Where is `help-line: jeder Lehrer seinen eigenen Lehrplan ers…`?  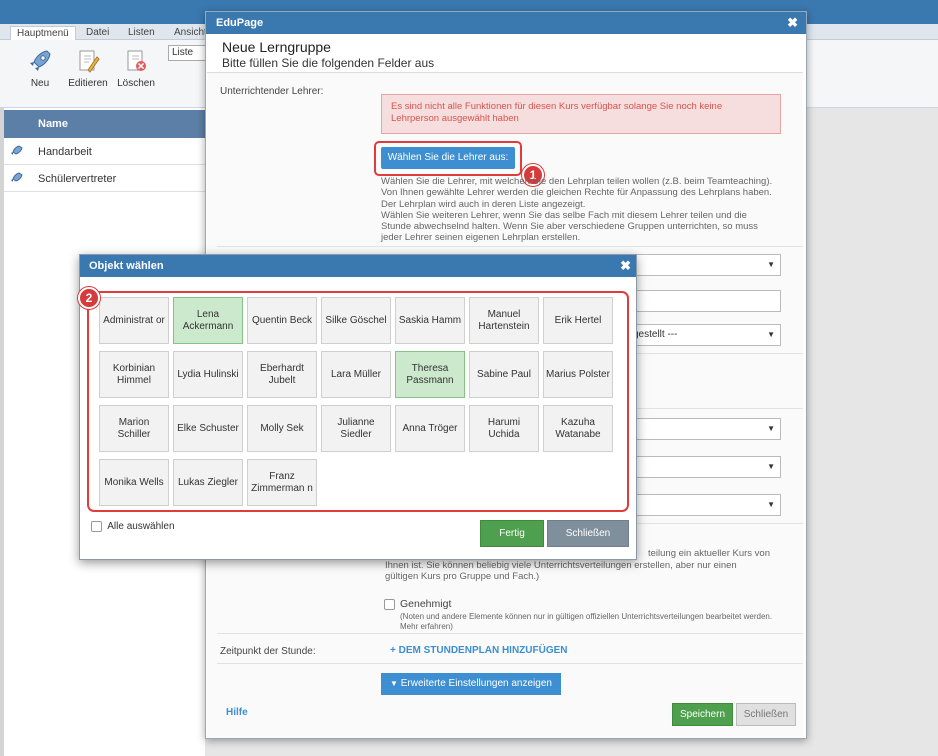
help-line: jeder Lehrer seinen eigenen Lehrplan ers… is located at coordinates (481, 238).